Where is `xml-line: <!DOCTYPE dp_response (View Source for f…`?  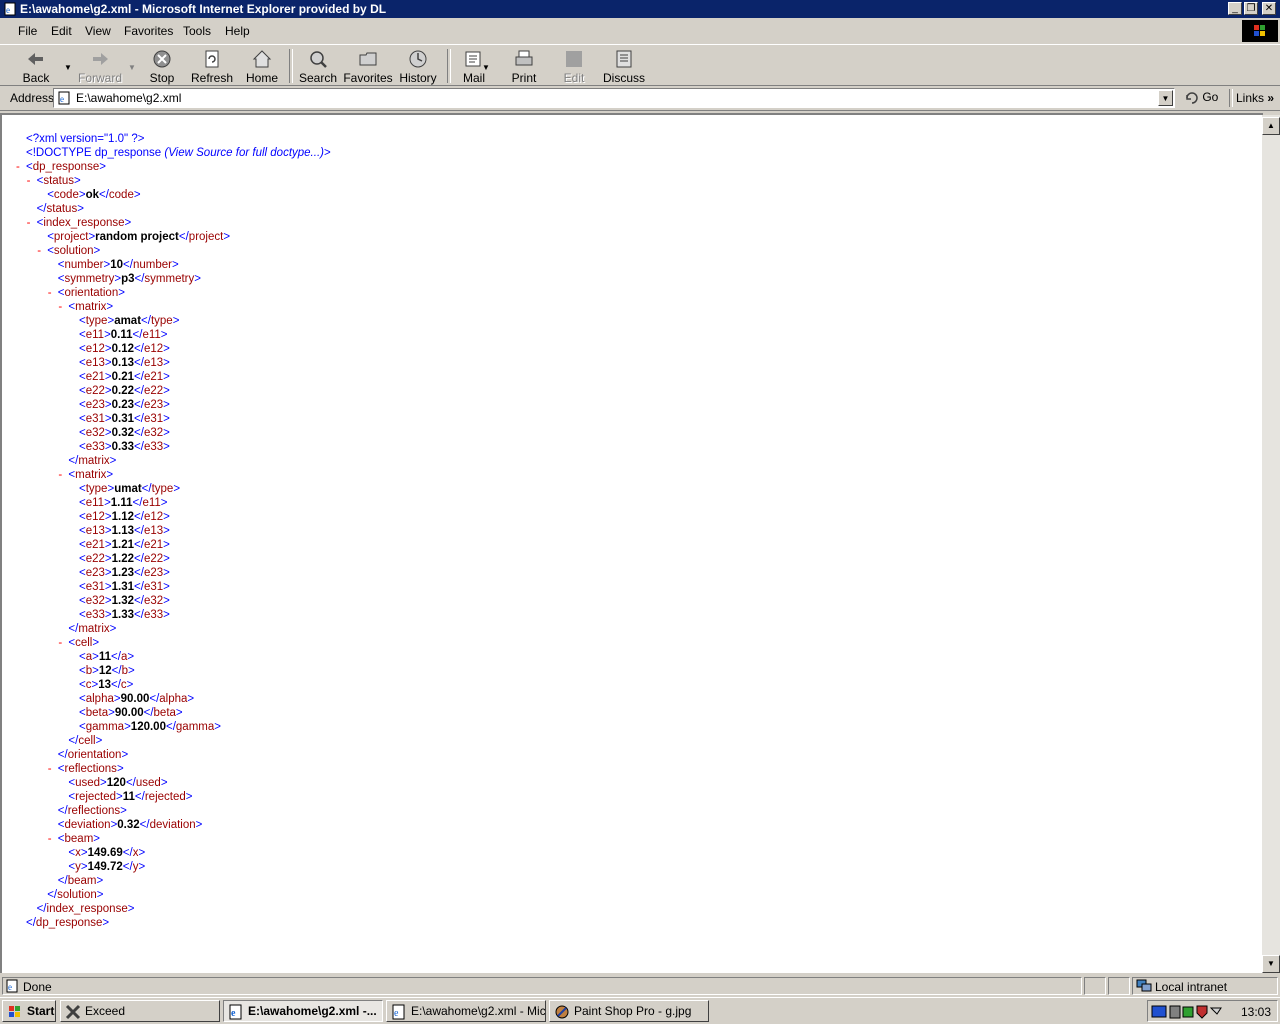
xml-line: <!DOCTYPE dp_response (View Source for f… is located at coordinates (178, 153).